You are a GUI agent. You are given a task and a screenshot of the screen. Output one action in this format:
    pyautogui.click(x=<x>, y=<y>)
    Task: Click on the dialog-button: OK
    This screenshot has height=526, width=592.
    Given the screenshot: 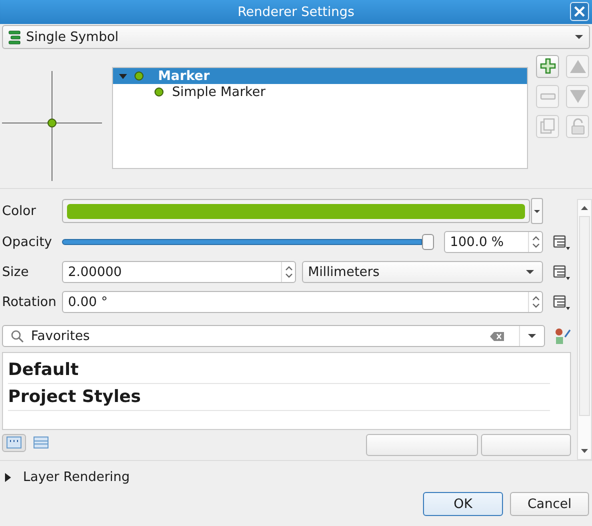 What is the action you would take?
    pyautogui.click(x=463, y=504)
    